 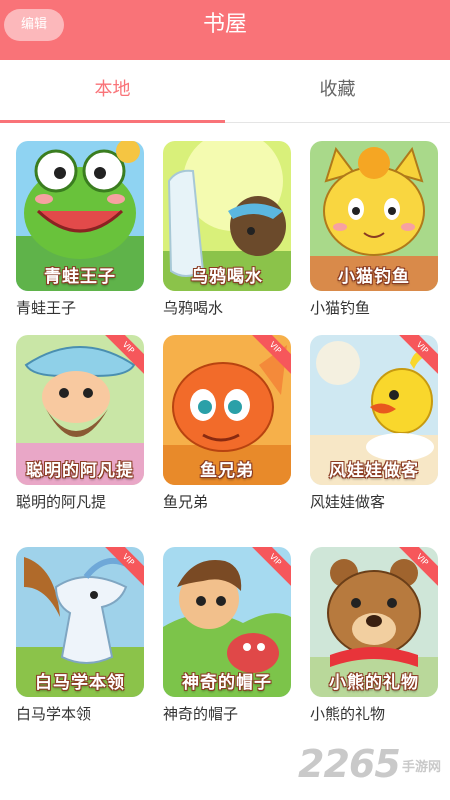 I want to click on book-name: 小熊的礼物, so click(x=374, y=714).